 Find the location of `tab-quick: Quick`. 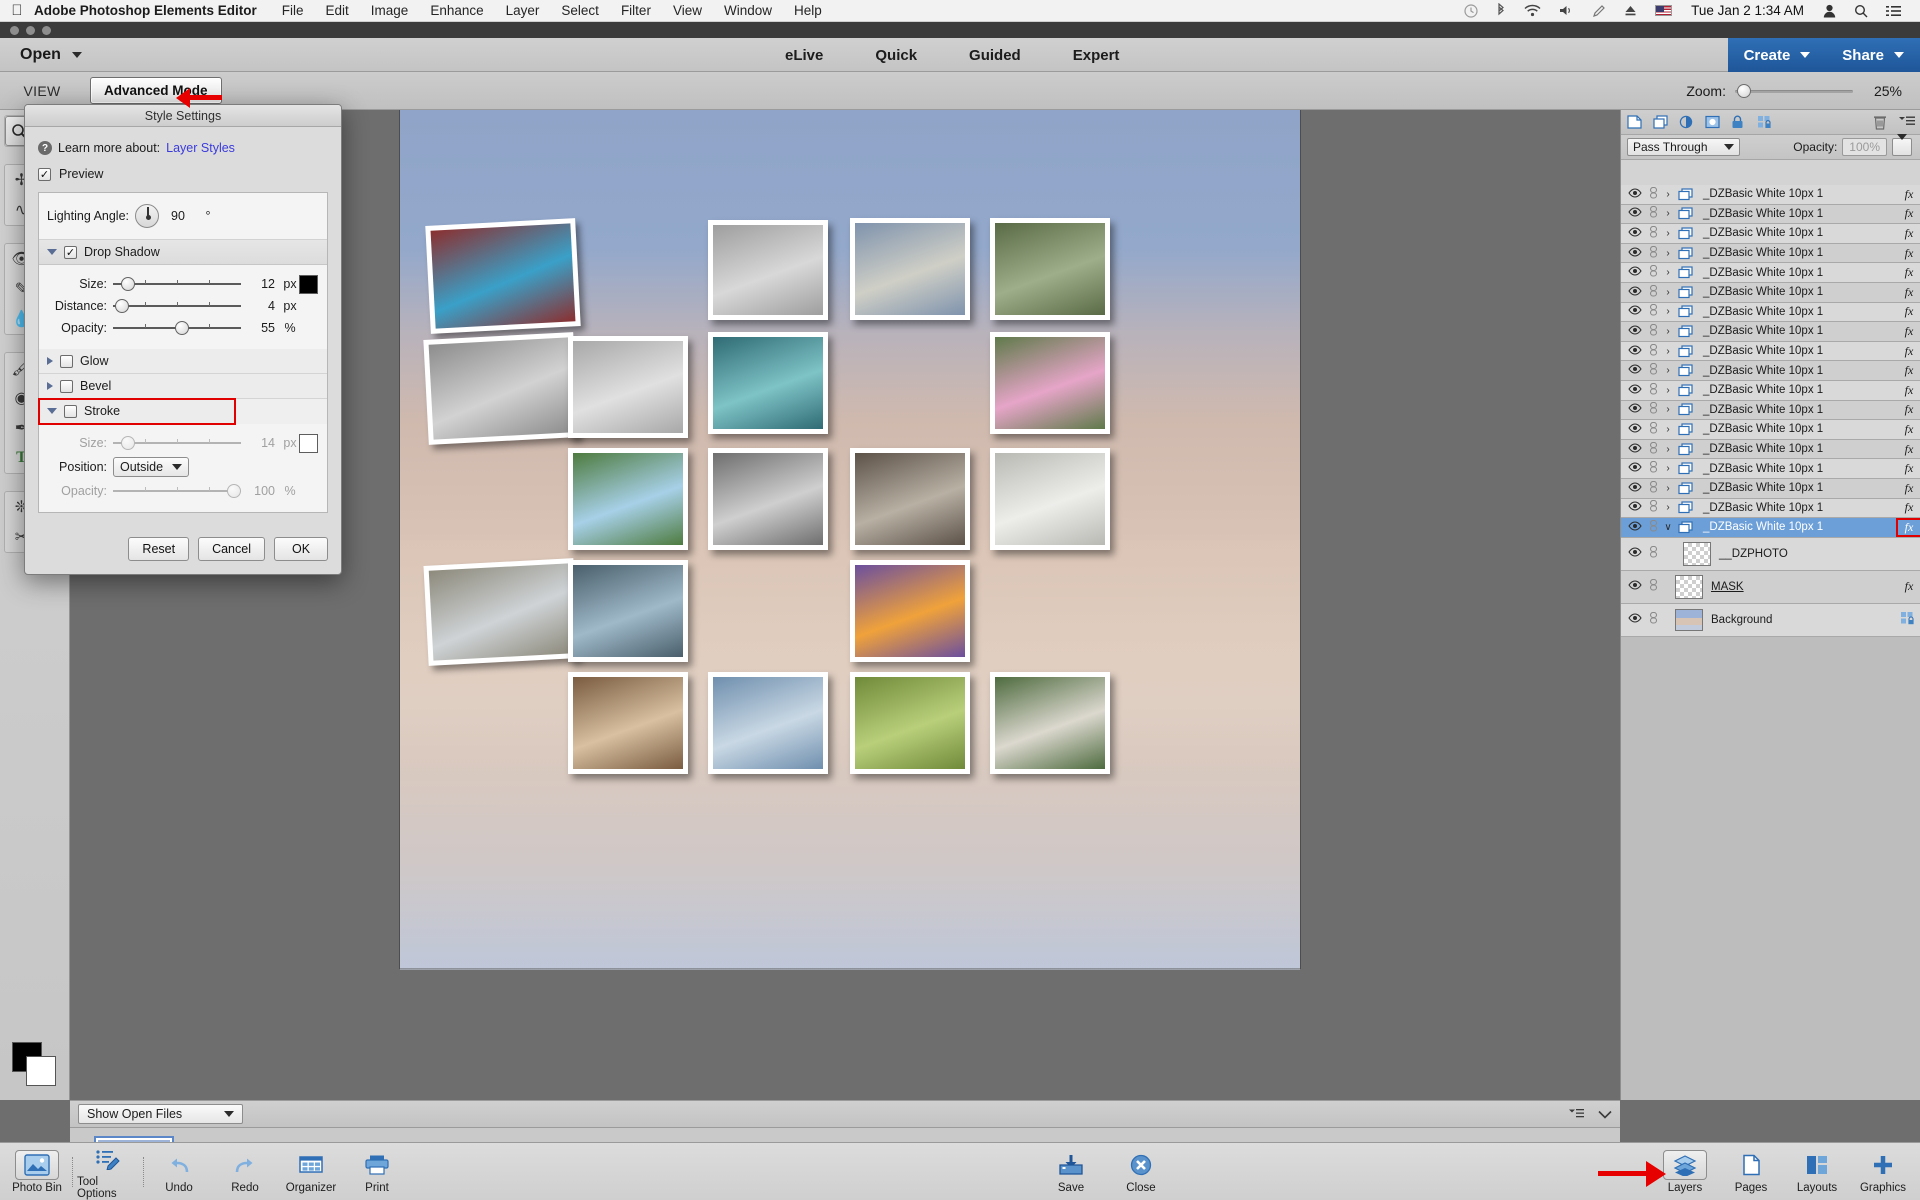

tab-quick: Quick is located at coordinates (896, 55).